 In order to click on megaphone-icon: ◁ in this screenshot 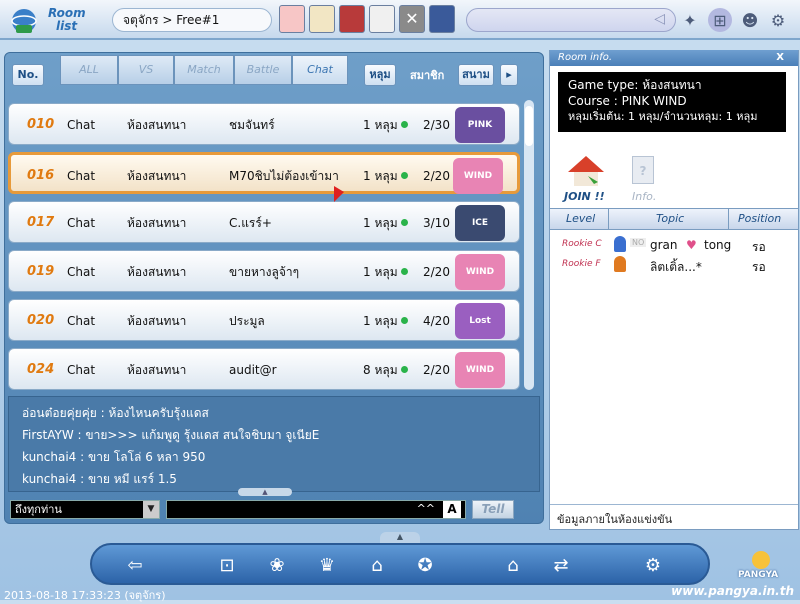, I will do `click(659, 19)`.